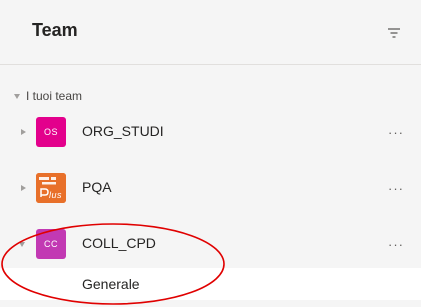  Describe the element at coordinates (210, 284) in the screenshot. I see `channel-row-generale: Generale` at that location.